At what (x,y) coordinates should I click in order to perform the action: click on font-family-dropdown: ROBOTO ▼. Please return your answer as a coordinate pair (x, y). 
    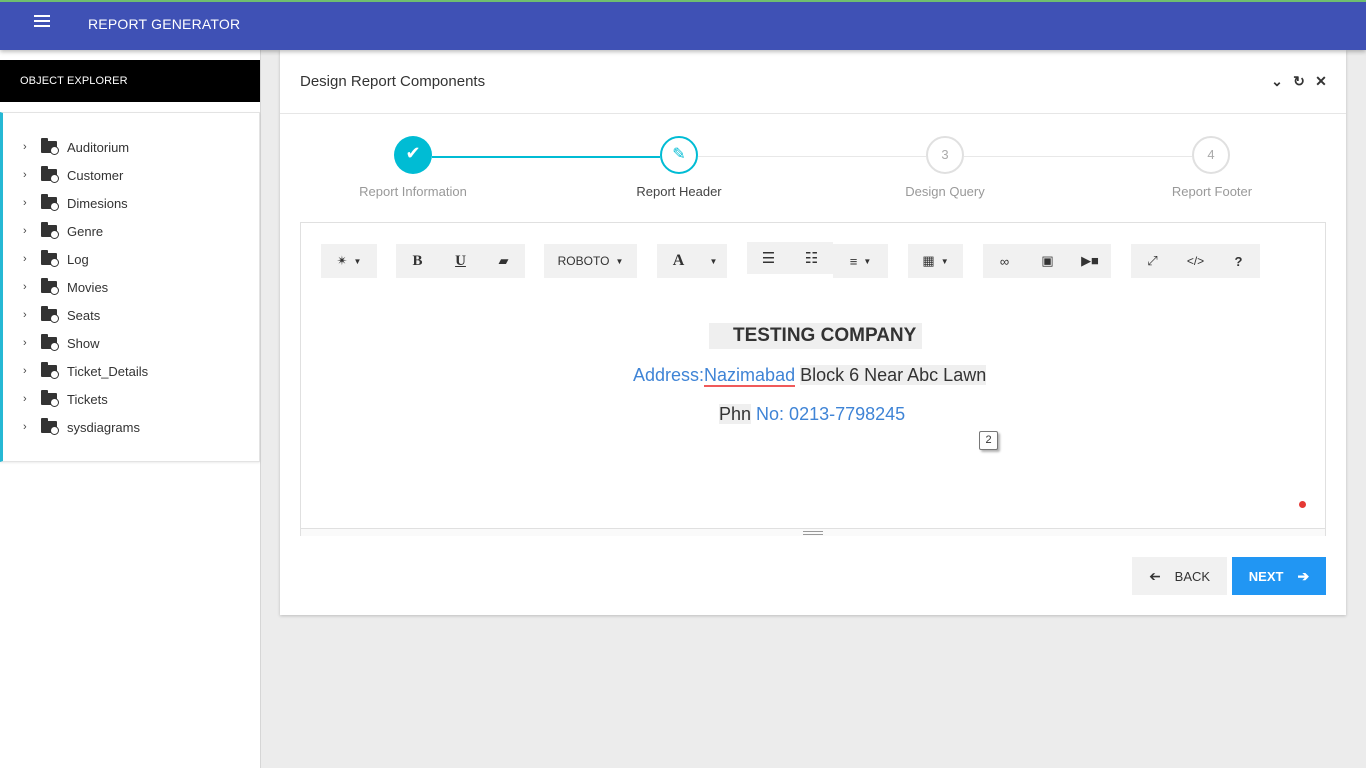
    Looking at the image, I should click on (590, 261).